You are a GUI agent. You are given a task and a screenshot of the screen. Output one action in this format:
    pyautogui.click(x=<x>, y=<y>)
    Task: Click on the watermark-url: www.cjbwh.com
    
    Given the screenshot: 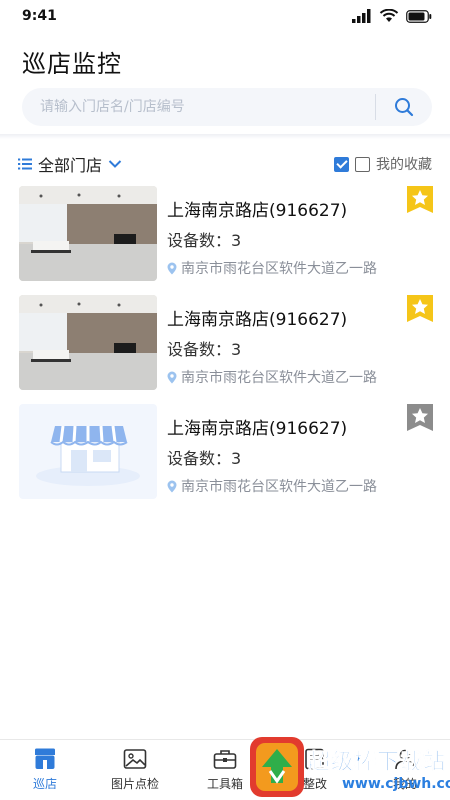 What is the action you would take?
    pyautogui.click(x=396, y=784)
    